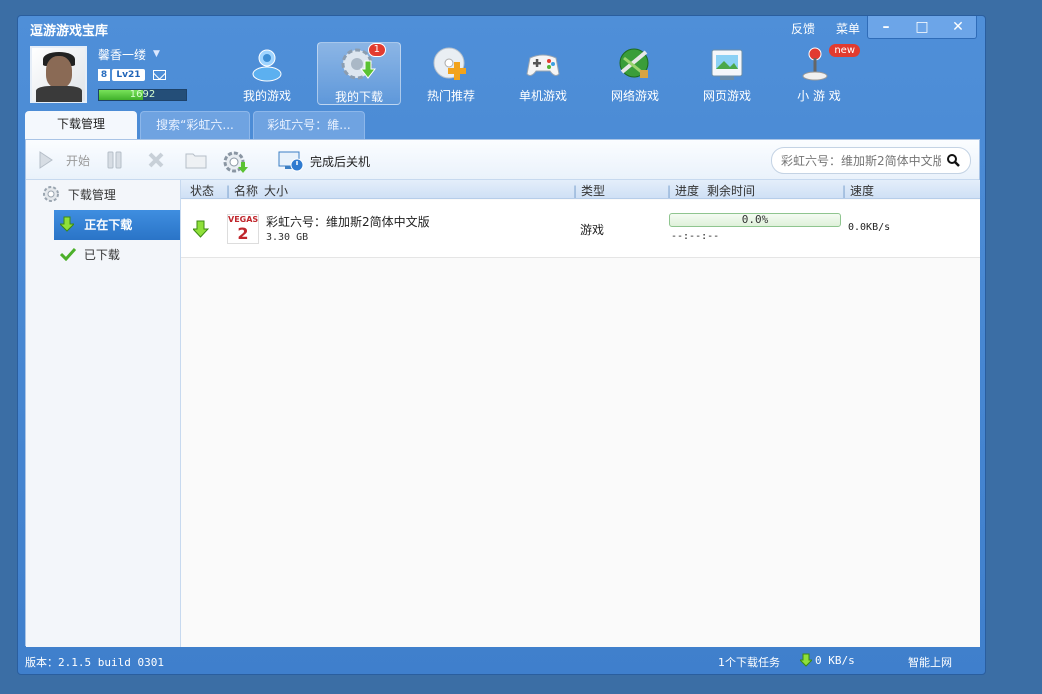  Describe the element at coordinates (749, 662) in the screenshot. I see `task-count: 1个下载任务` at that location.